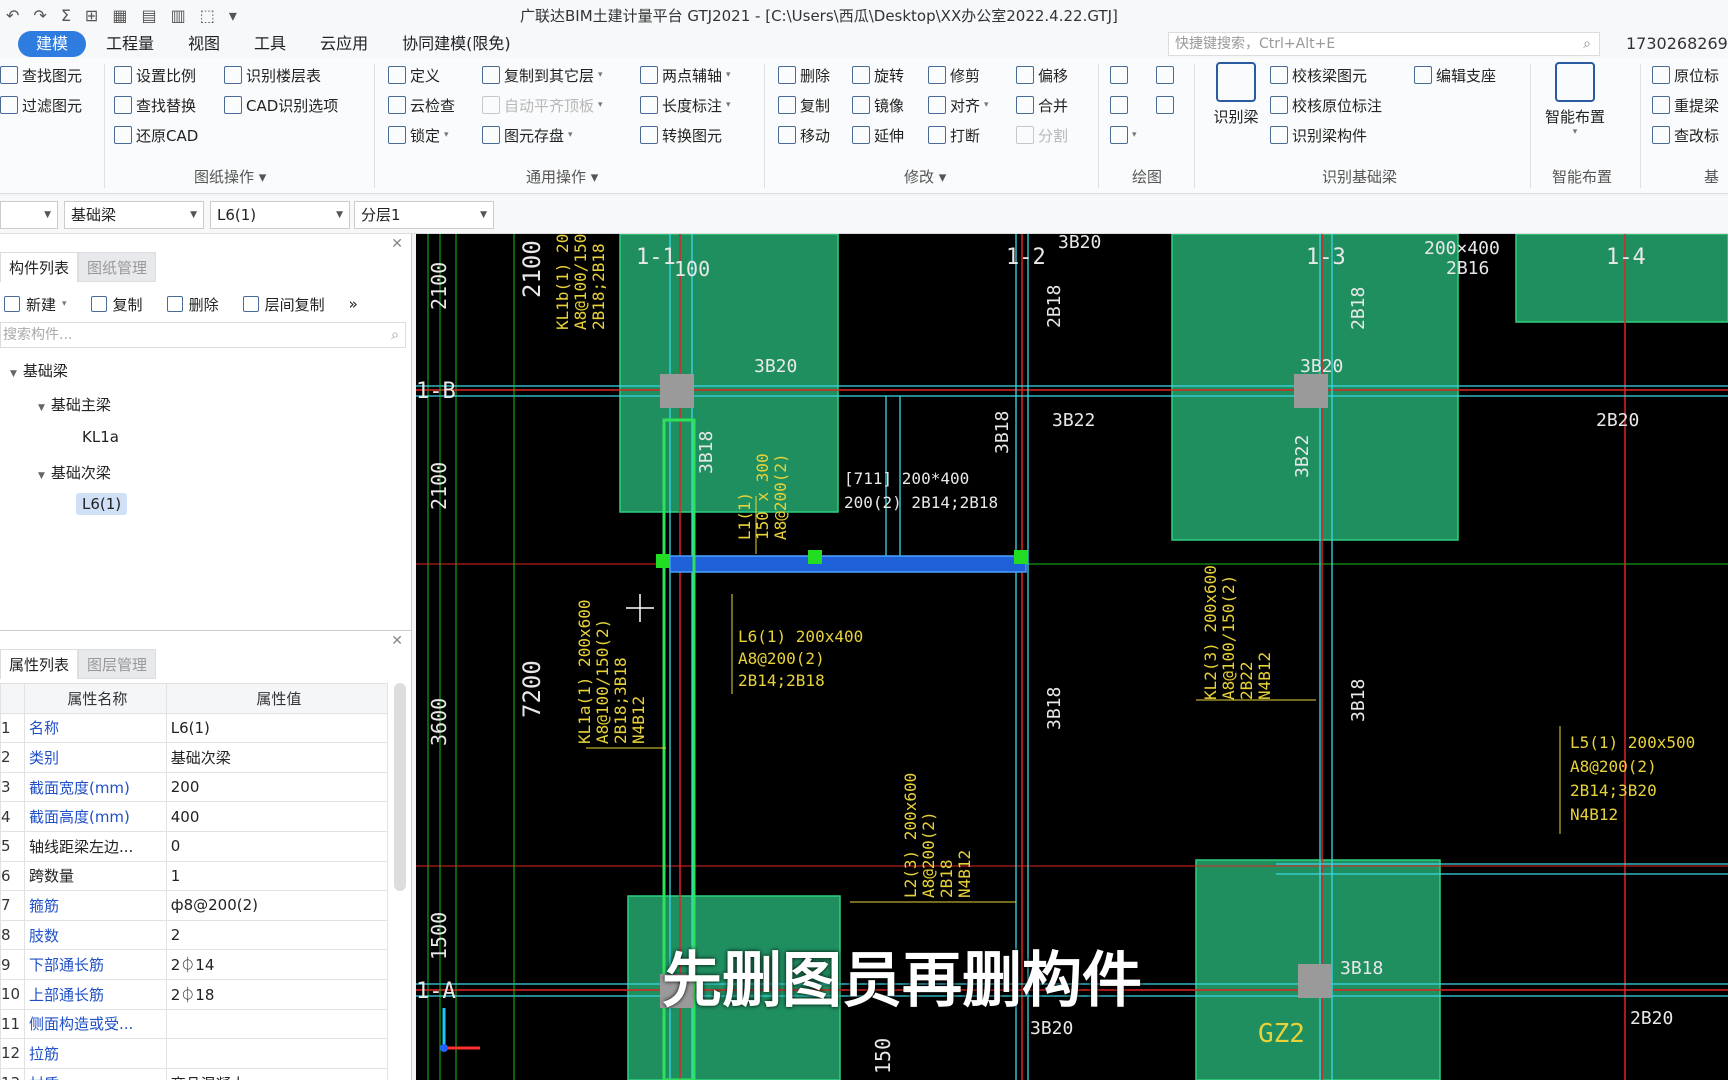 The image size is (1728, 1080). I want to click on extend-button: 延伸, so click(878, 135).